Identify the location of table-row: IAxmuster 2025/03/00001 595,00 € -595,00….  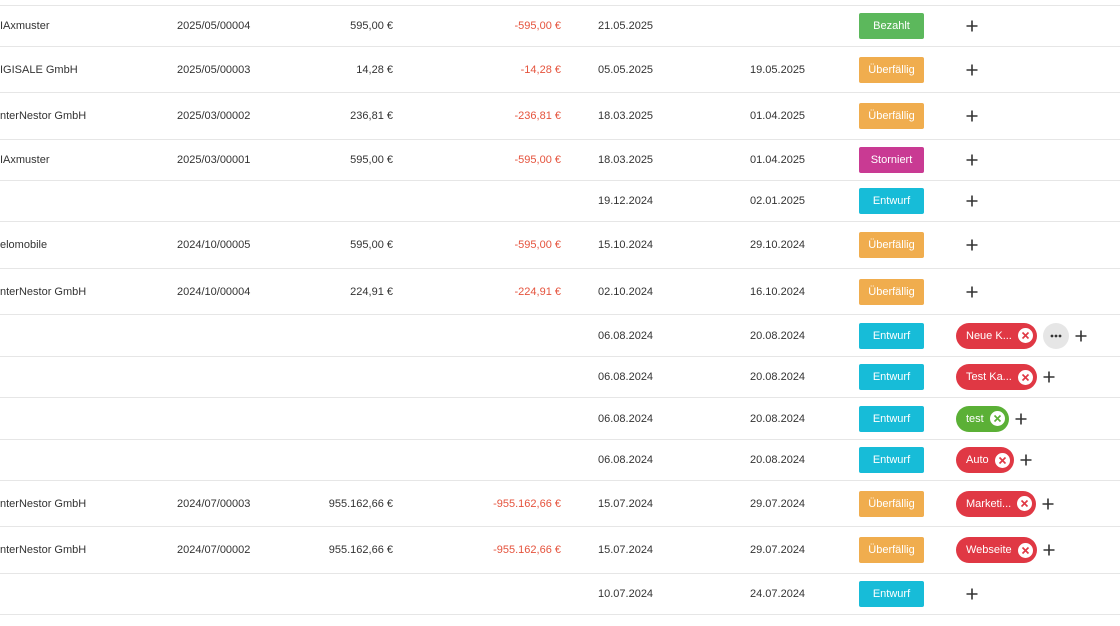
(560, 160).